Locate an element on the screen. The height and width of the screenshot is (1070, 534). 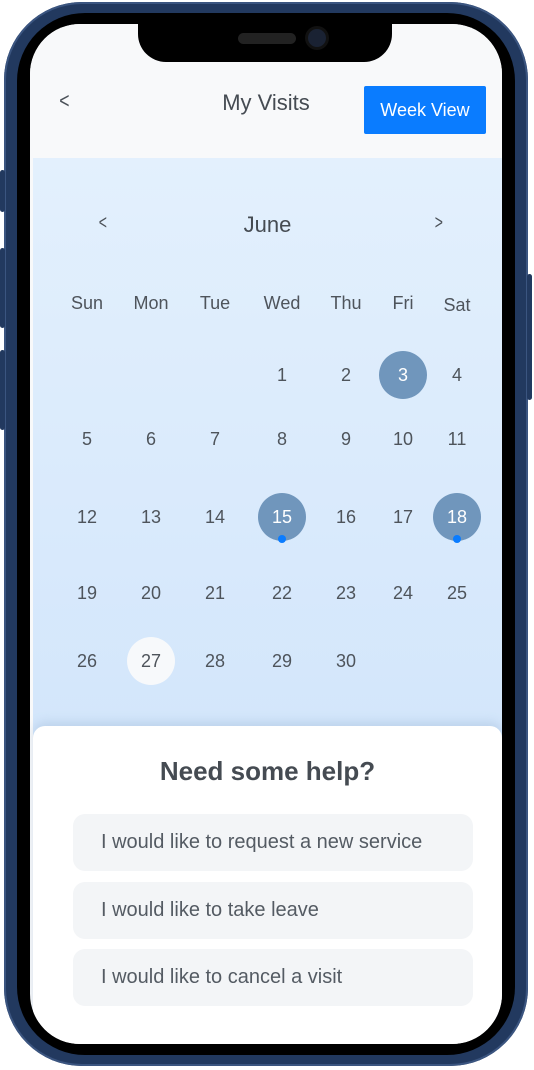
calendar-day: 21 is located at coordinates (215, 593).